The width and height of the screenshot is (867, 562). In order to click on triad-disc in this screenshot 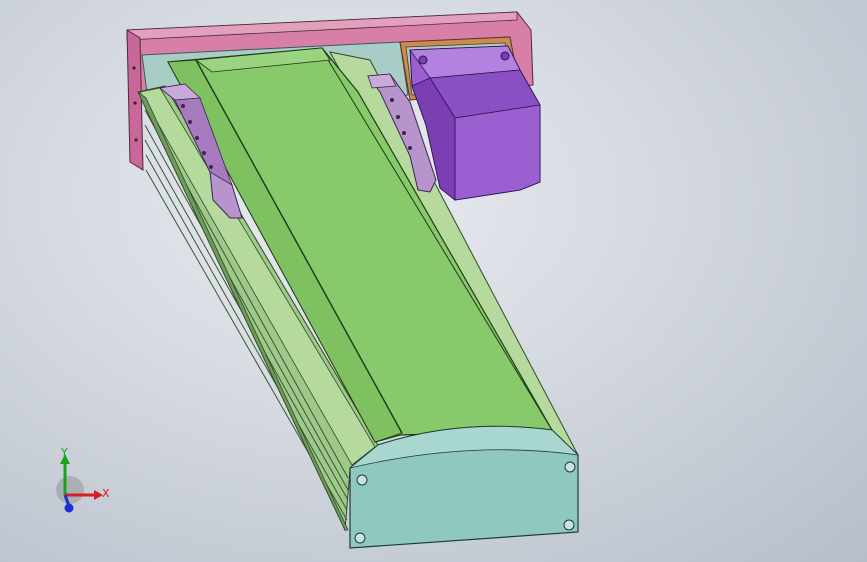, I will do `click(70, 490)`.